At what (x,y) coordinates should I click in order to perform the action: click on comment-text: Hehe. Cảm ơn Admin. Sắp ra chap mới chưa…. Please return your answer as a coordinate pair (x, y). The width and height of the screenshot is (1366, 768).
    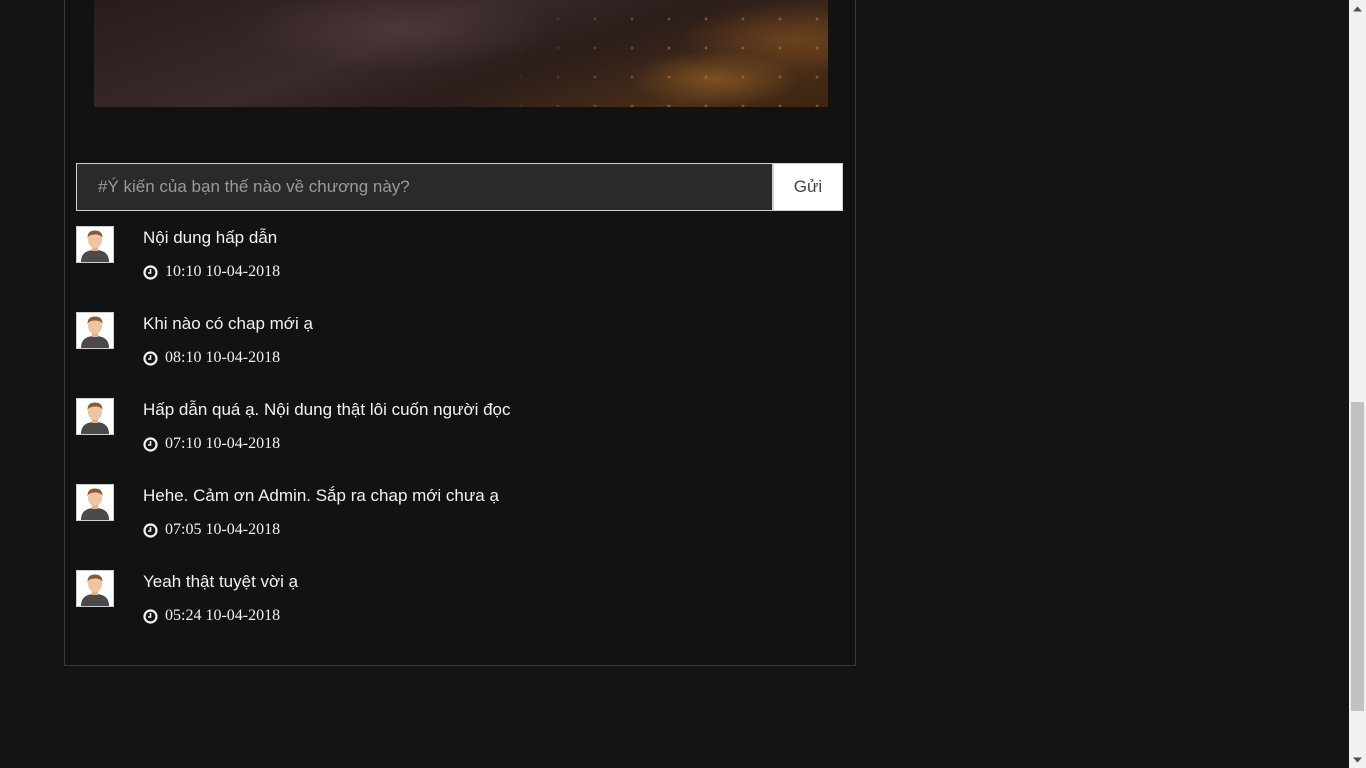
    Looking at the image, I should click on (321, 495).